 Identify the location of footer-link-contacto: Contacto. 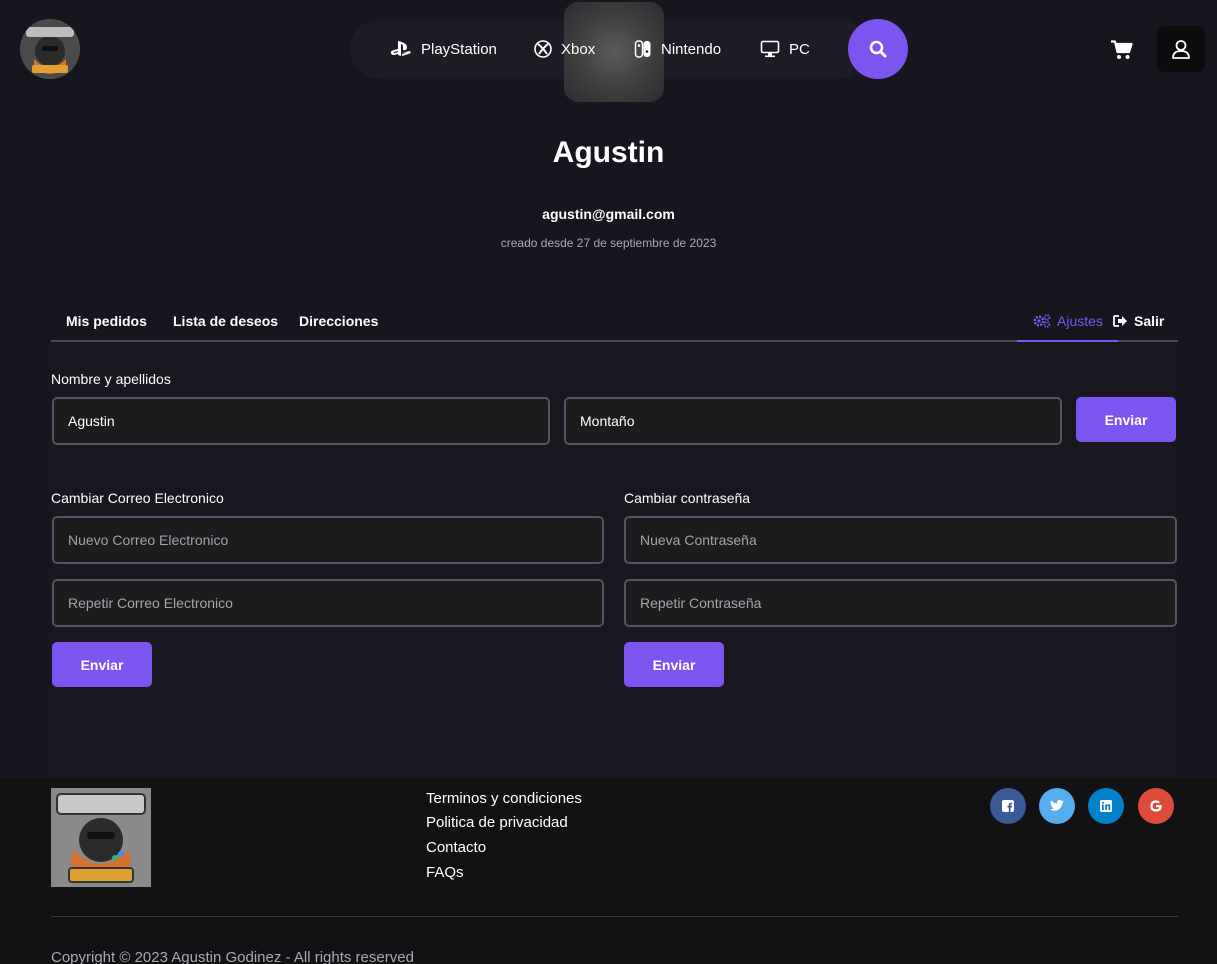
(456, 847).